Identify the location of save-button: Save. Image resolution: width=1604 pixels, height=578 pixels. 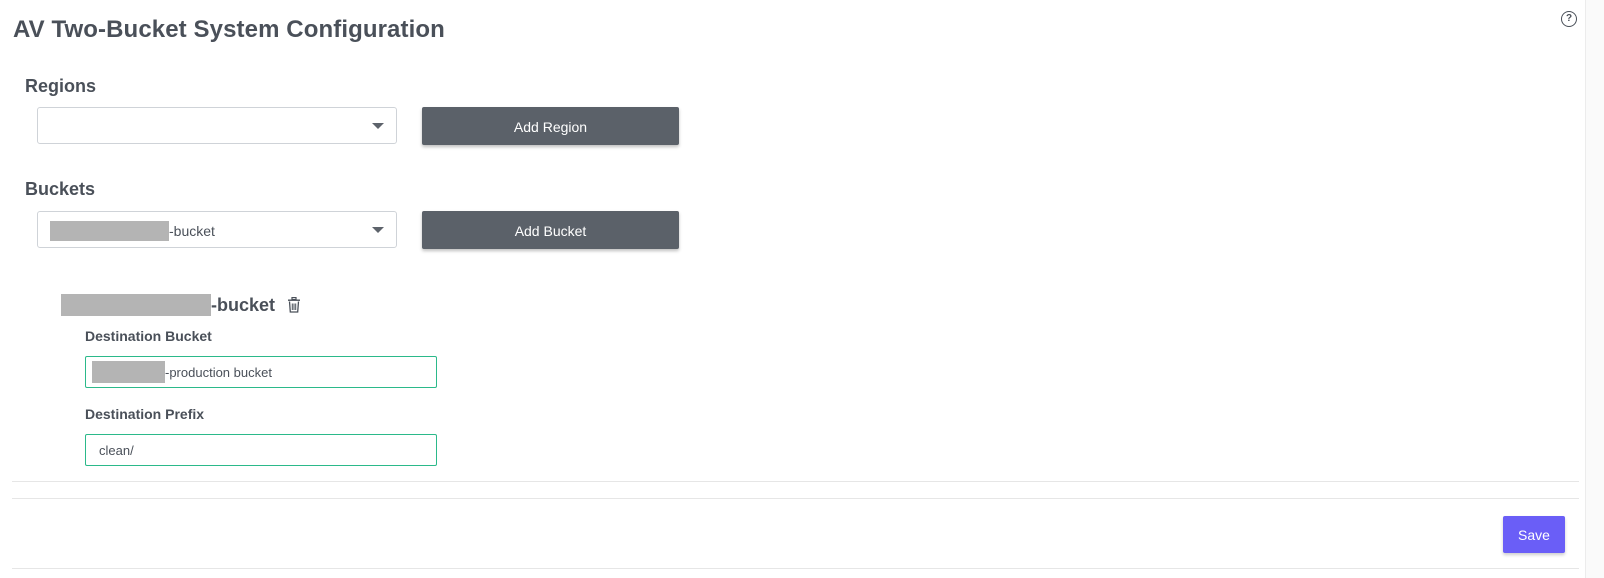
(1534, 534).